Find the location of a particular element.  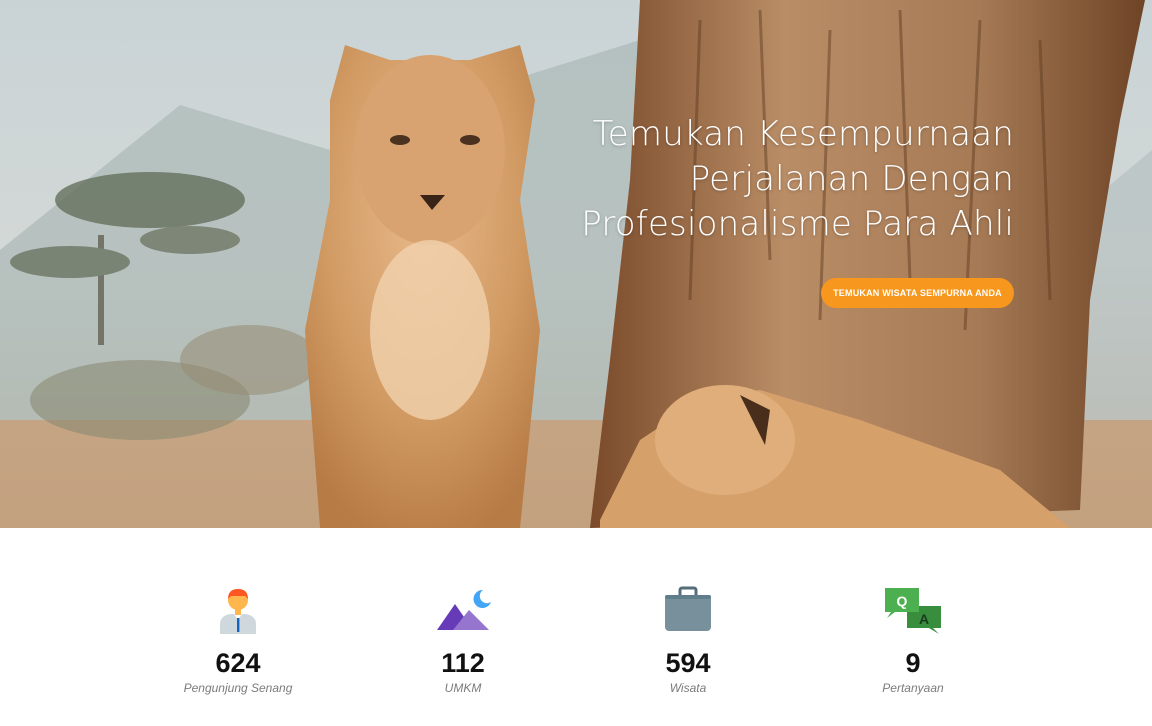

stat-tourism-value: 594 is located at coordinates (688, 663).